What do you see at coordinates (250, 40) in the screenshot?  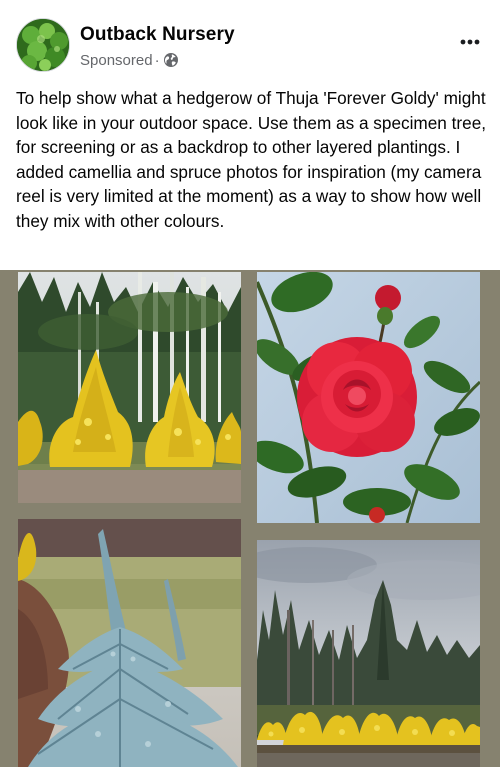 I see `post-header: Outback Nursery Sponsored ·` at bounding box center [250, 40].